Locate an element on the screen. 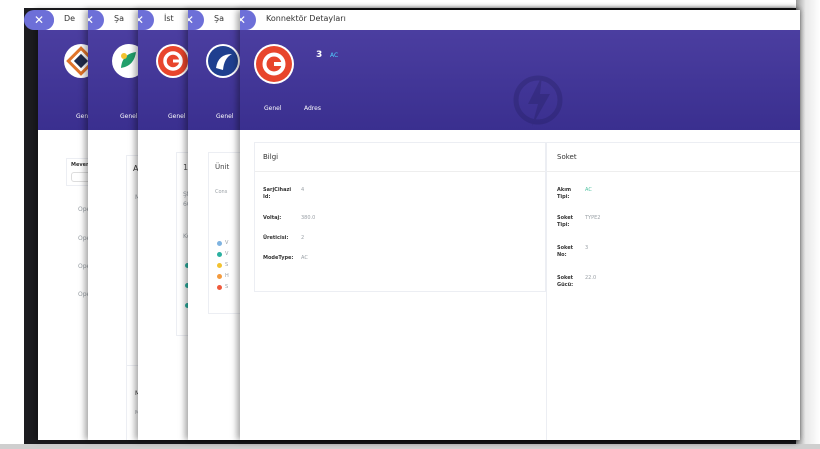 Image resolution: width=820 pixels, height=449 pixels. sheet-3-logo is located at coordinates (173, 61).